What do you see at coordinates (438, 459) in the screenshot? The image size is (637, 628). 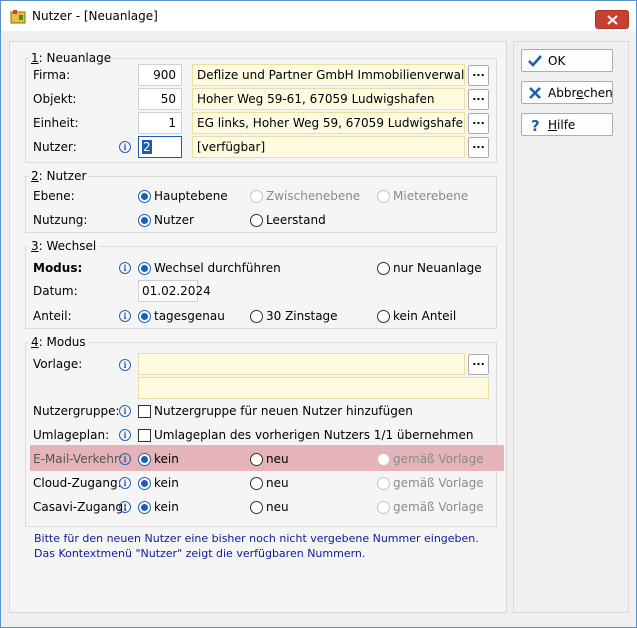 I see `email-vorlage-label: gemäß Vorlage` at bounding box center [438, 459].